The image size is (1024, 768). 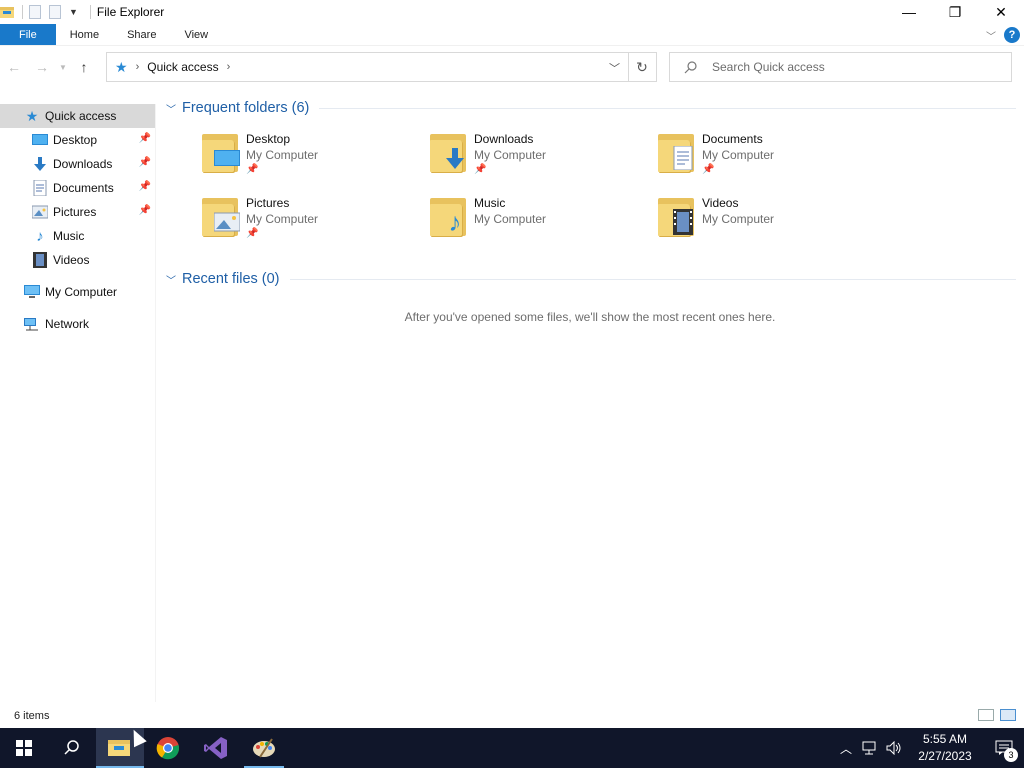 I want to click on chrome-icon, so click(x=168, y=748).